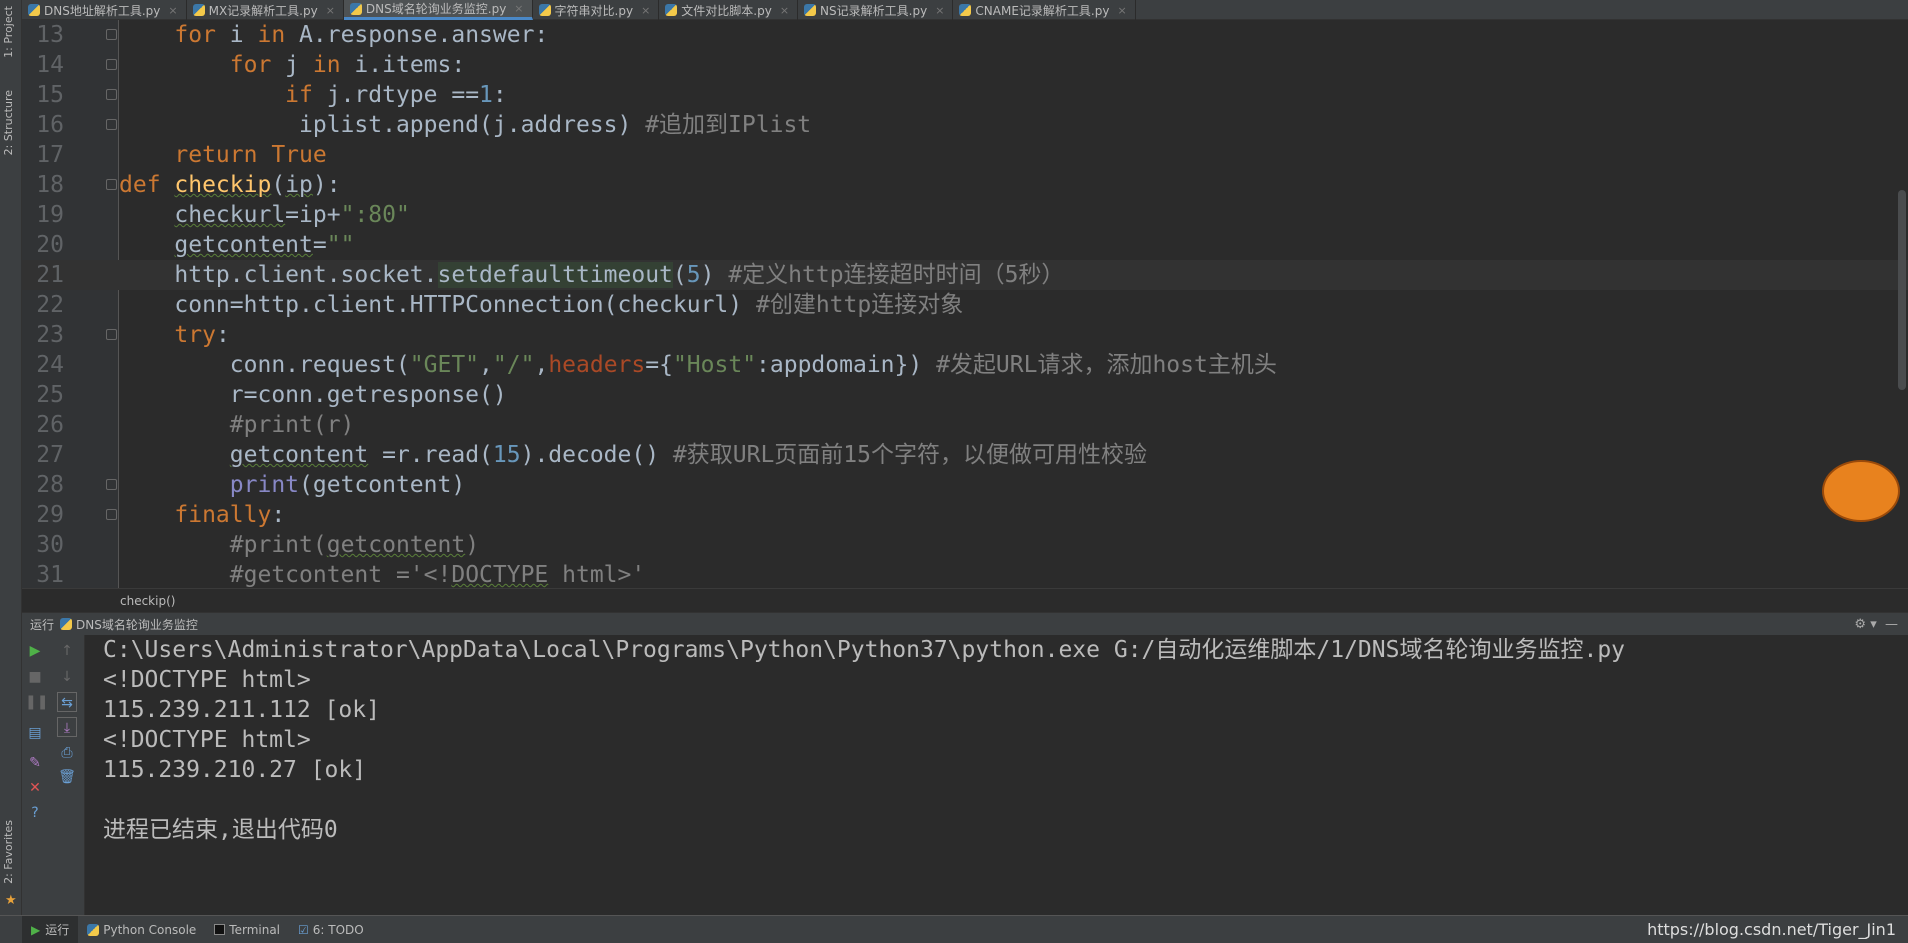  Describe the element at coordinates (67, 702) in the screenshot. I see `soft-wrap-icon: ⇆` at that location.